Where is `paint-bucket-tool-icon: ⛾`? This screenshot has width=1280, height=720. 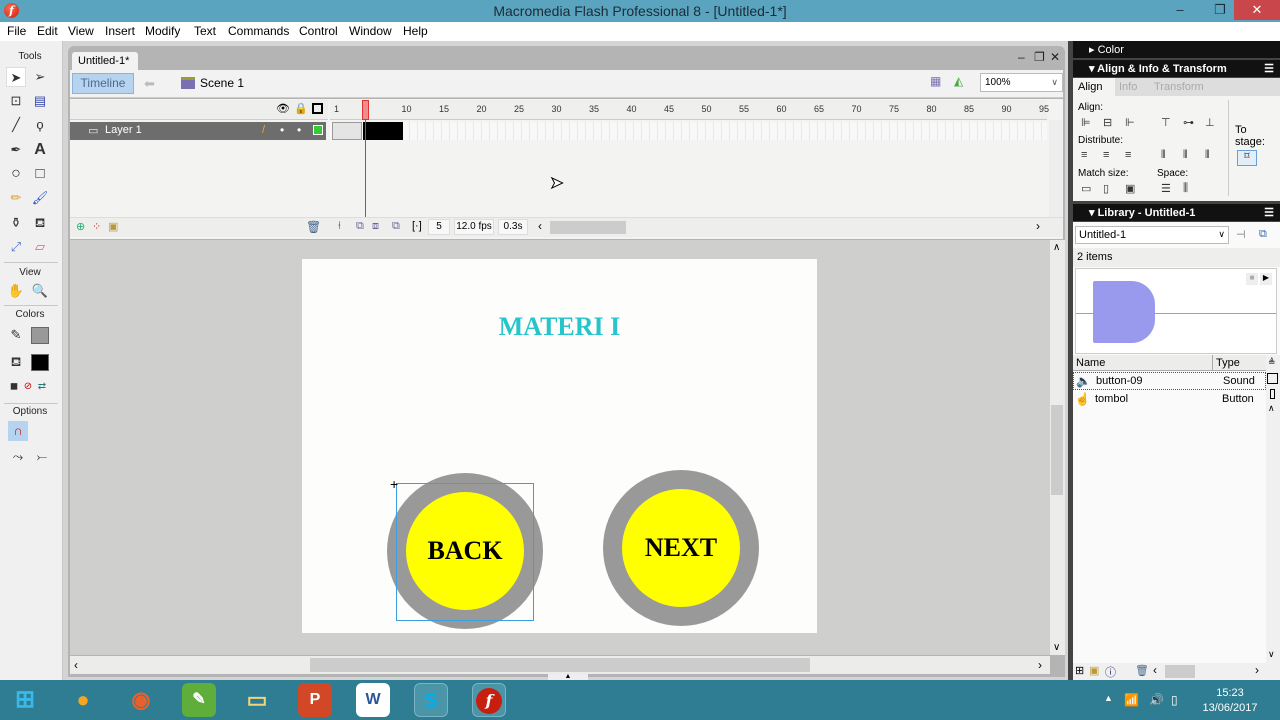 paint-bucket-tool-icon: ⛾ is located at coordinates (40, 223).